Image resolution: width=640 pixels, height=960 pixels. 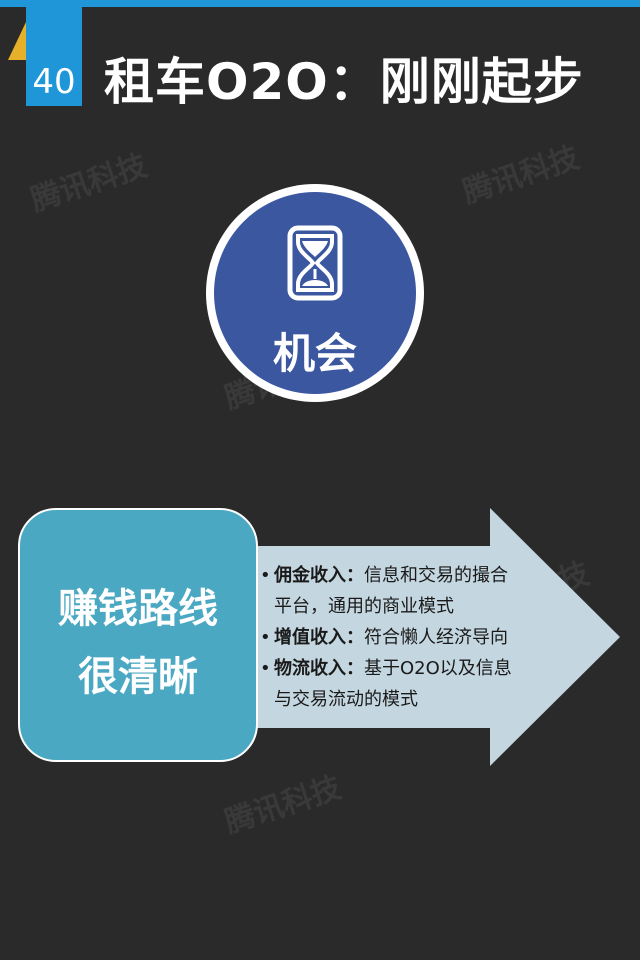 I want to click on corner-accent-triangle, so click(x=17, y=41).